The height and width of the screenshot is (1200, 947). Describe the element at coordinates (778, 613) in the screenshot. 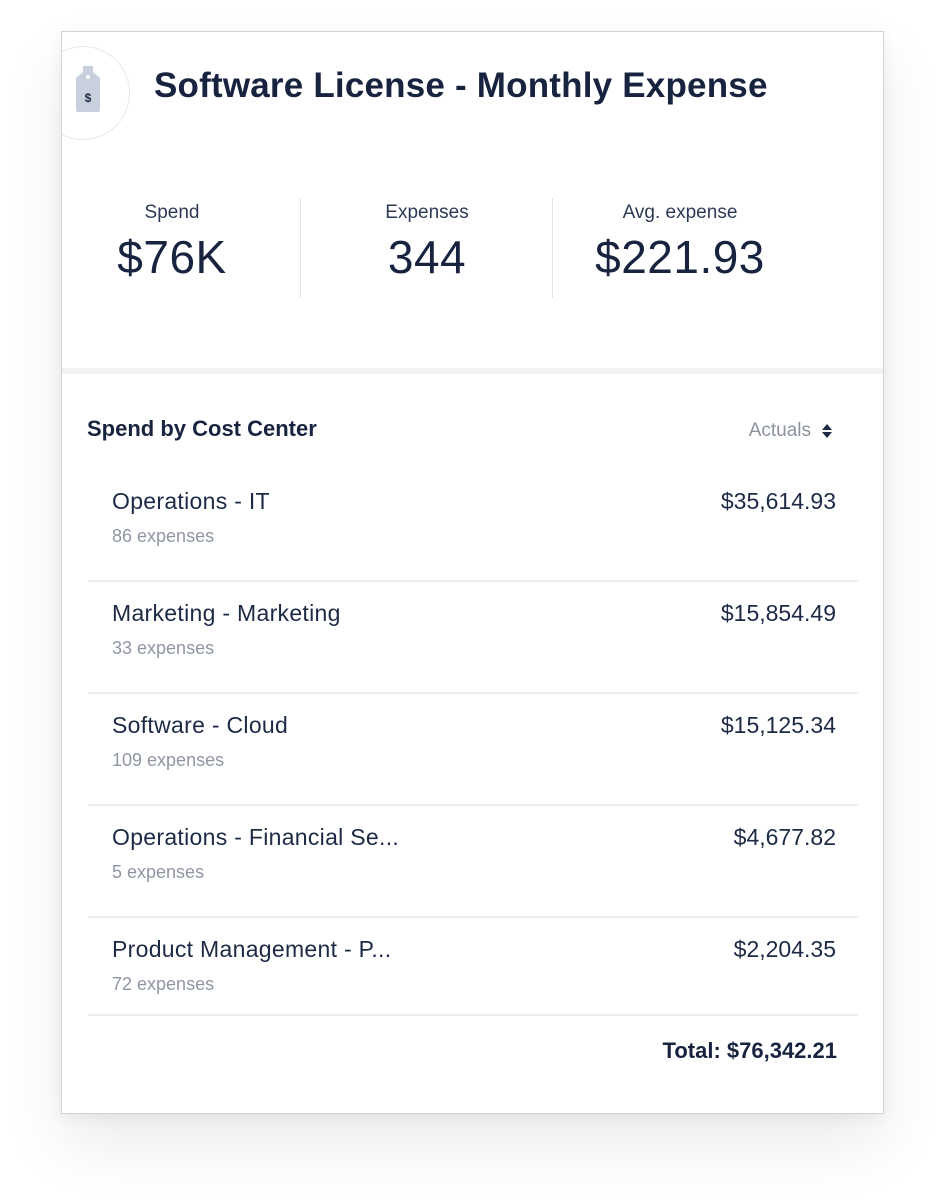

I see `cost-center-amount: $15,854.49` at that location.